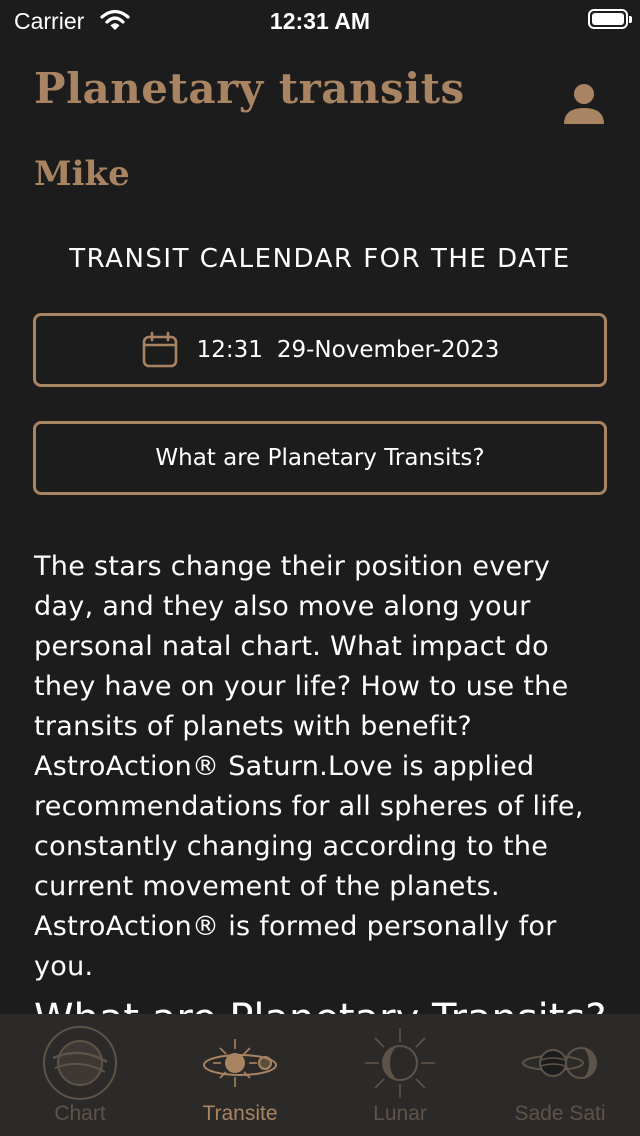 The height and width of the screenshot is (1136, 640). What do you see at coordinates (560, 1063) in the screenshot?
I see `sade-sati-icon` at bounding box center [560, 1063].